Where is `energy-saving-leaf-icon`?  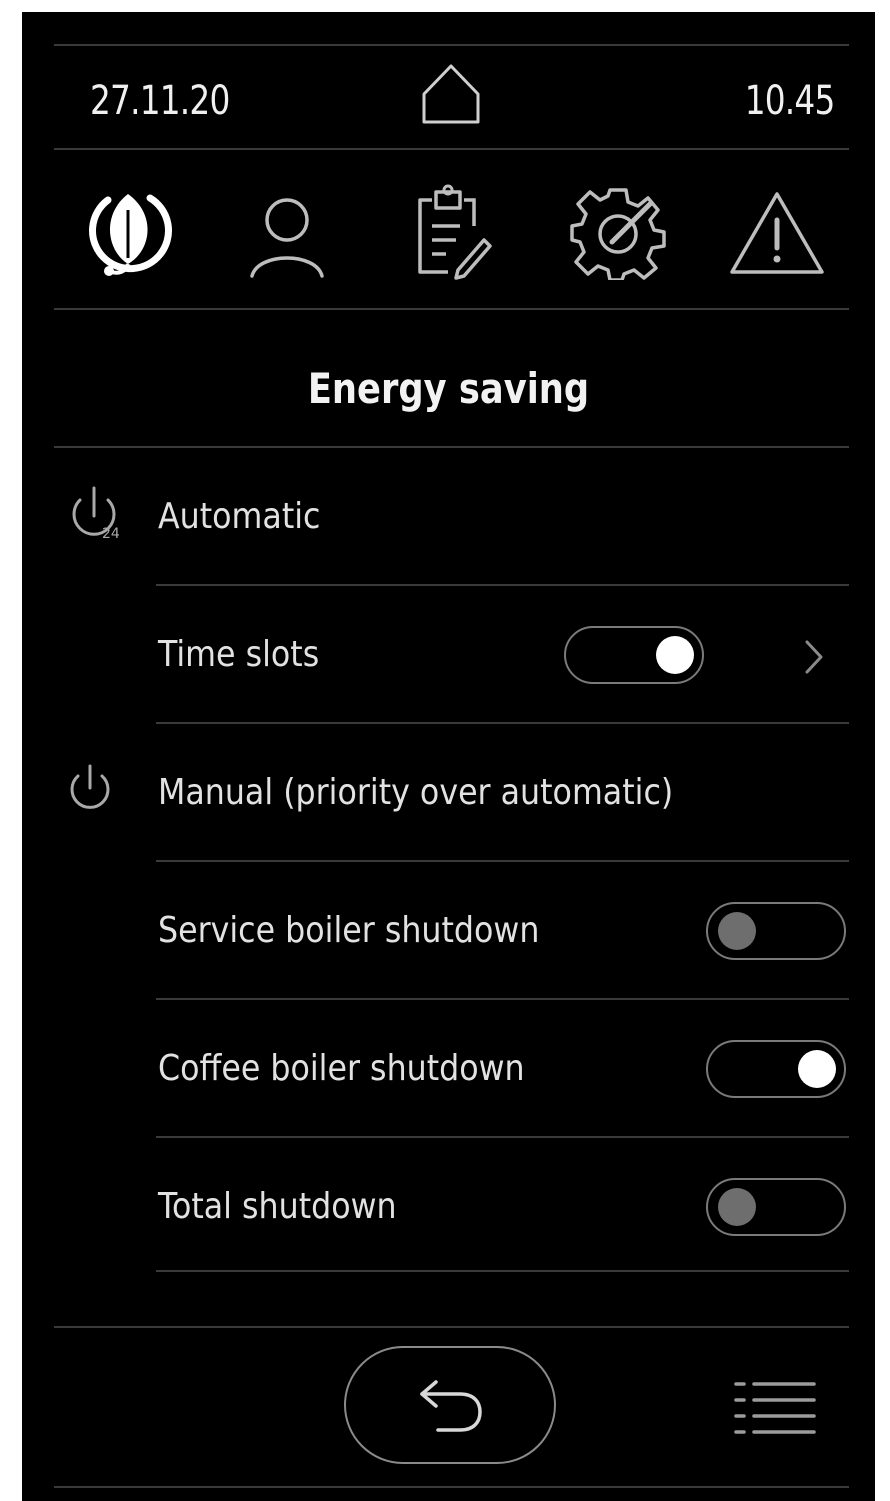
energy-saving-leaf-icon is located at coordinates (128, 230).